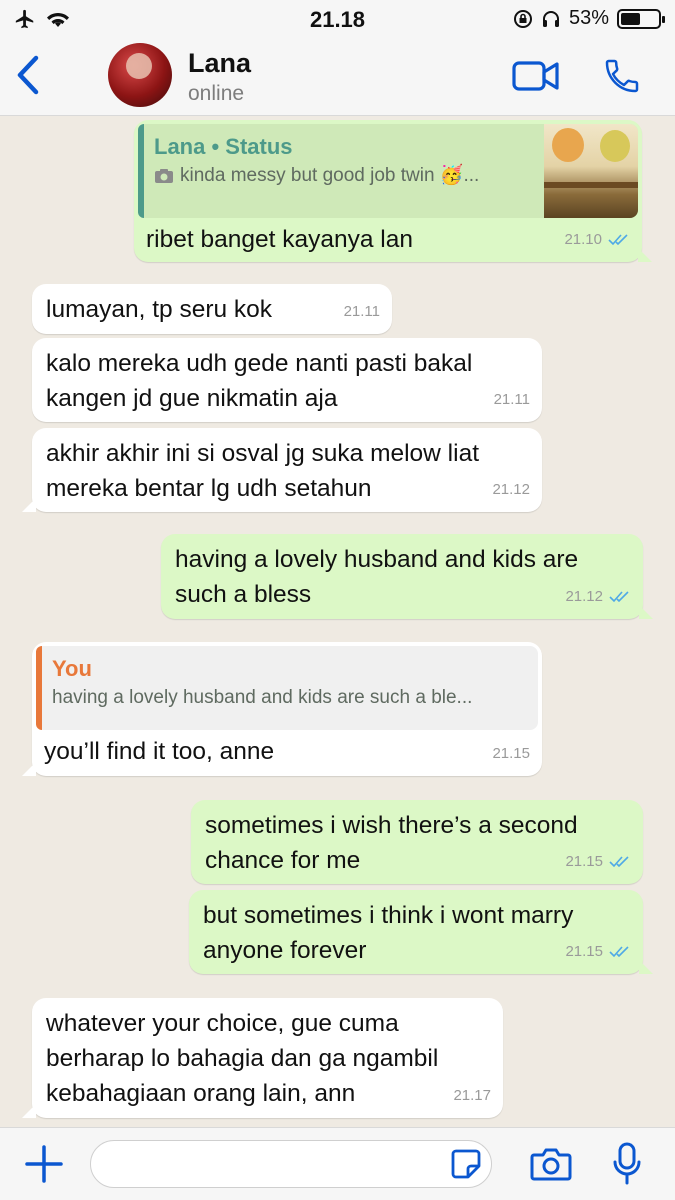 The height and width of the screenshot is (1200, 675). What do you see at coordinates (259, 363) in the screenshot?
I see `message-text-line-1: kalo mereka udh gede nanti pasti bakal` at bounding box center [259, 363].